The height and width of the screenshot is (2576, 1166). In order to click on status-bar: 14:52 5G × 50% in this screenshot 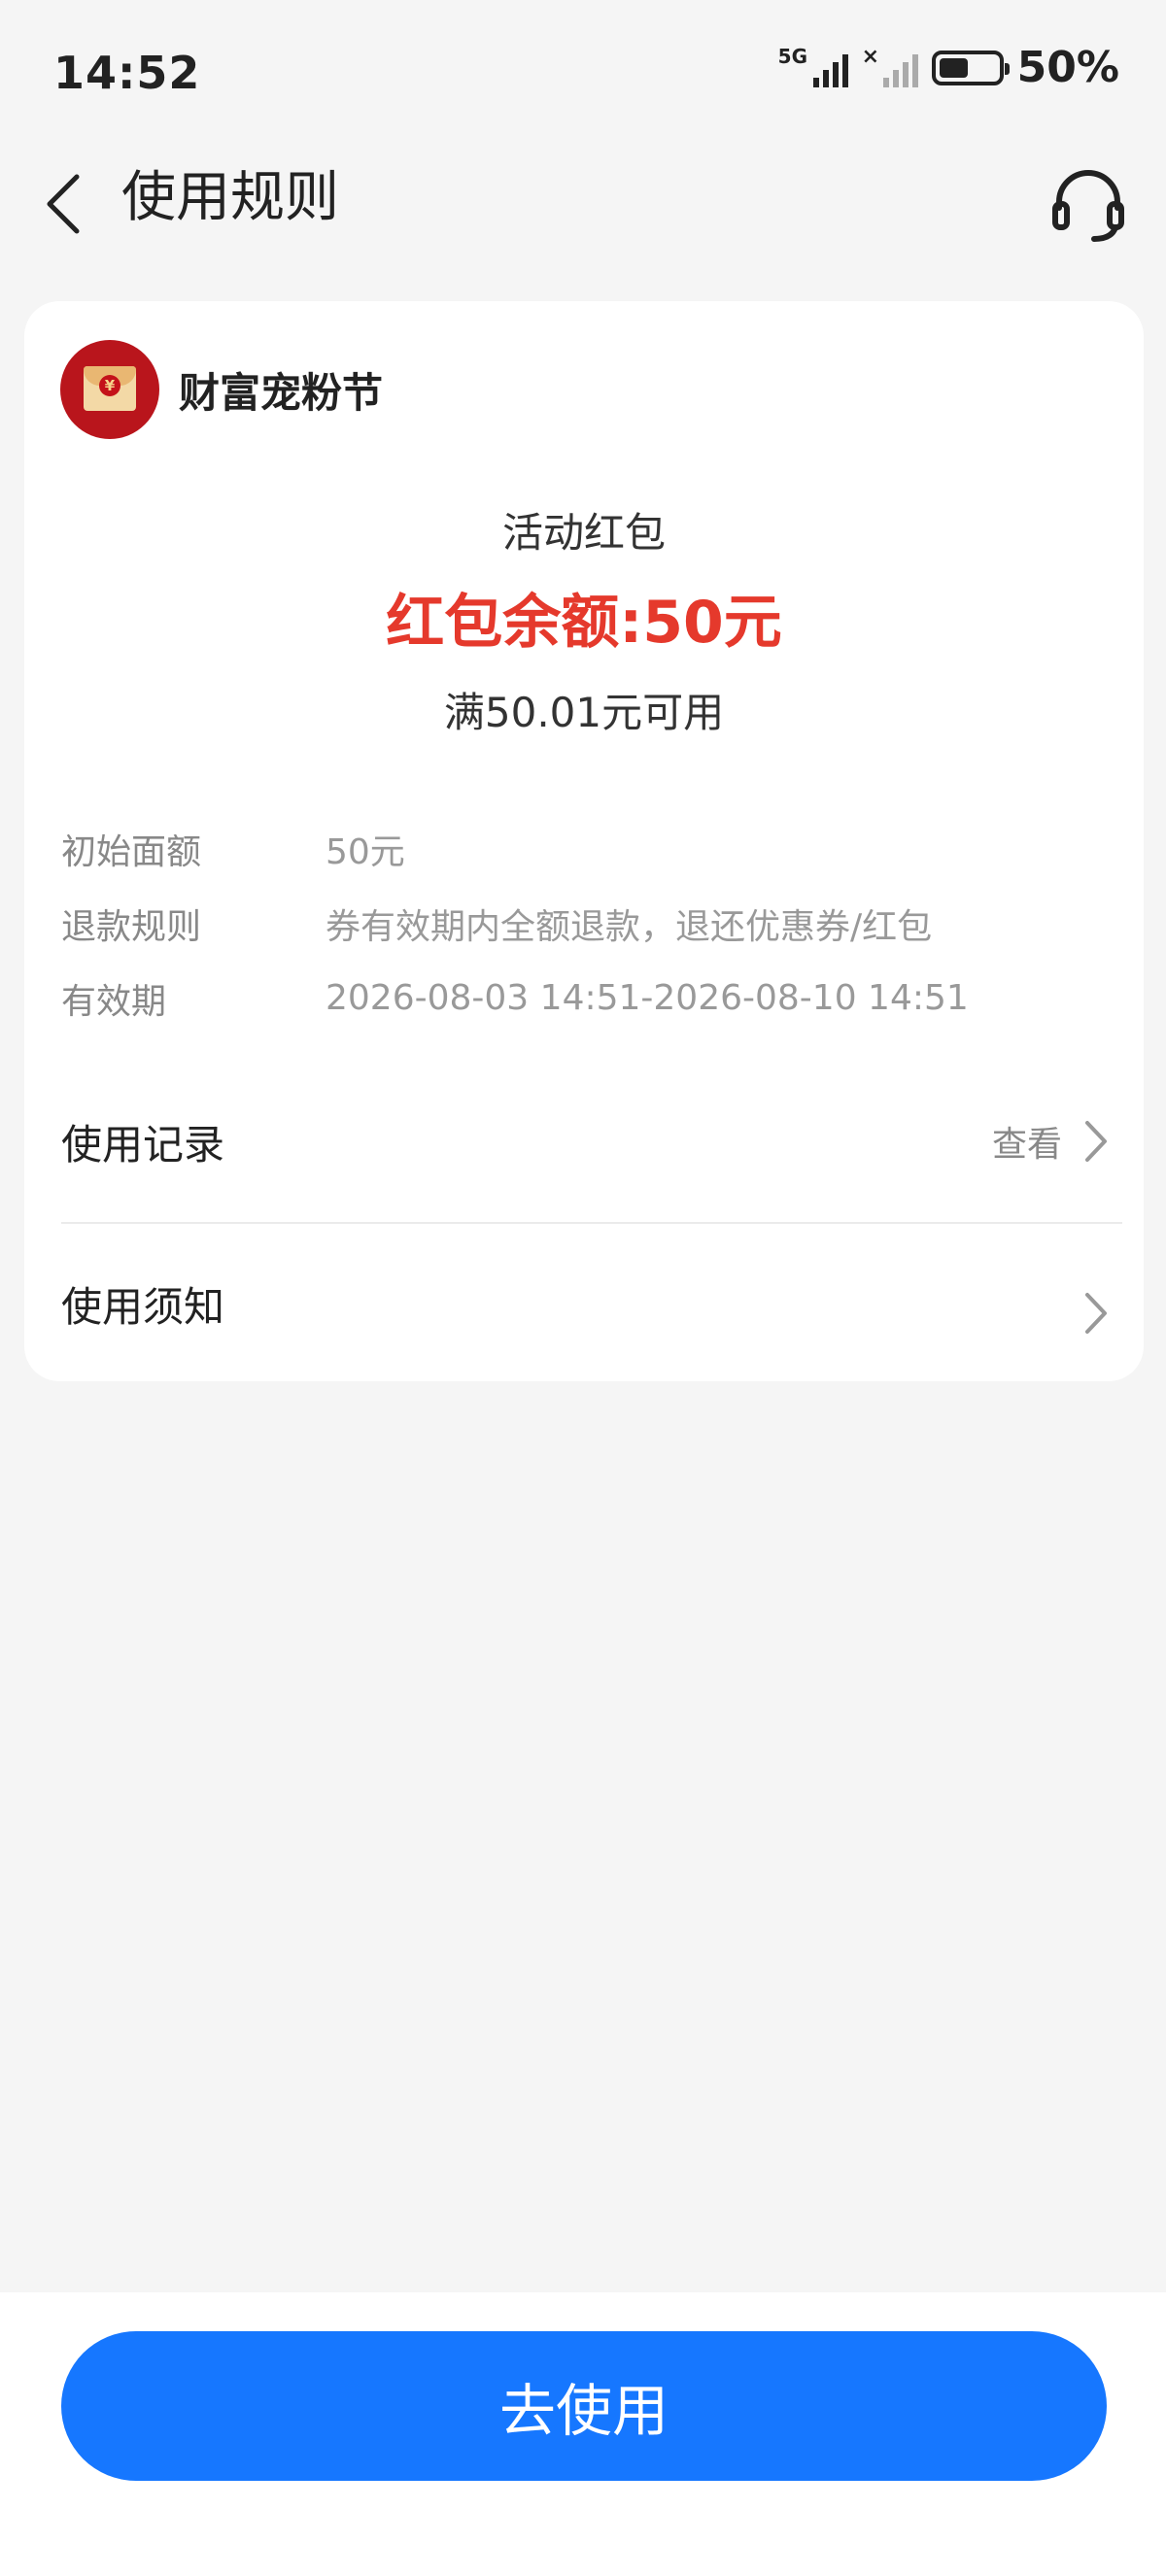, I will do `click(583, 73)`.